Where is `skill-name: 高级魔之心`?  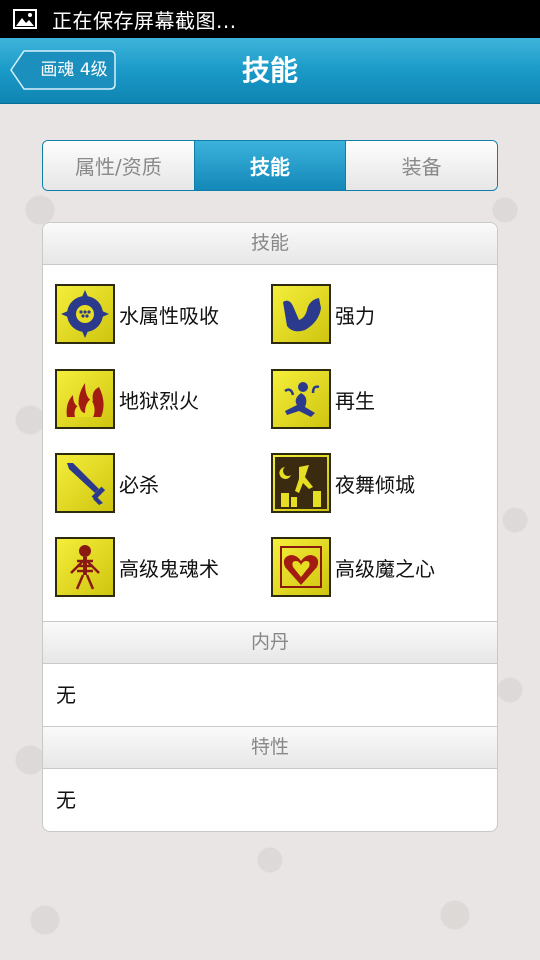
skill-name: 高级魔之心 is located at coordinates (385, 568).